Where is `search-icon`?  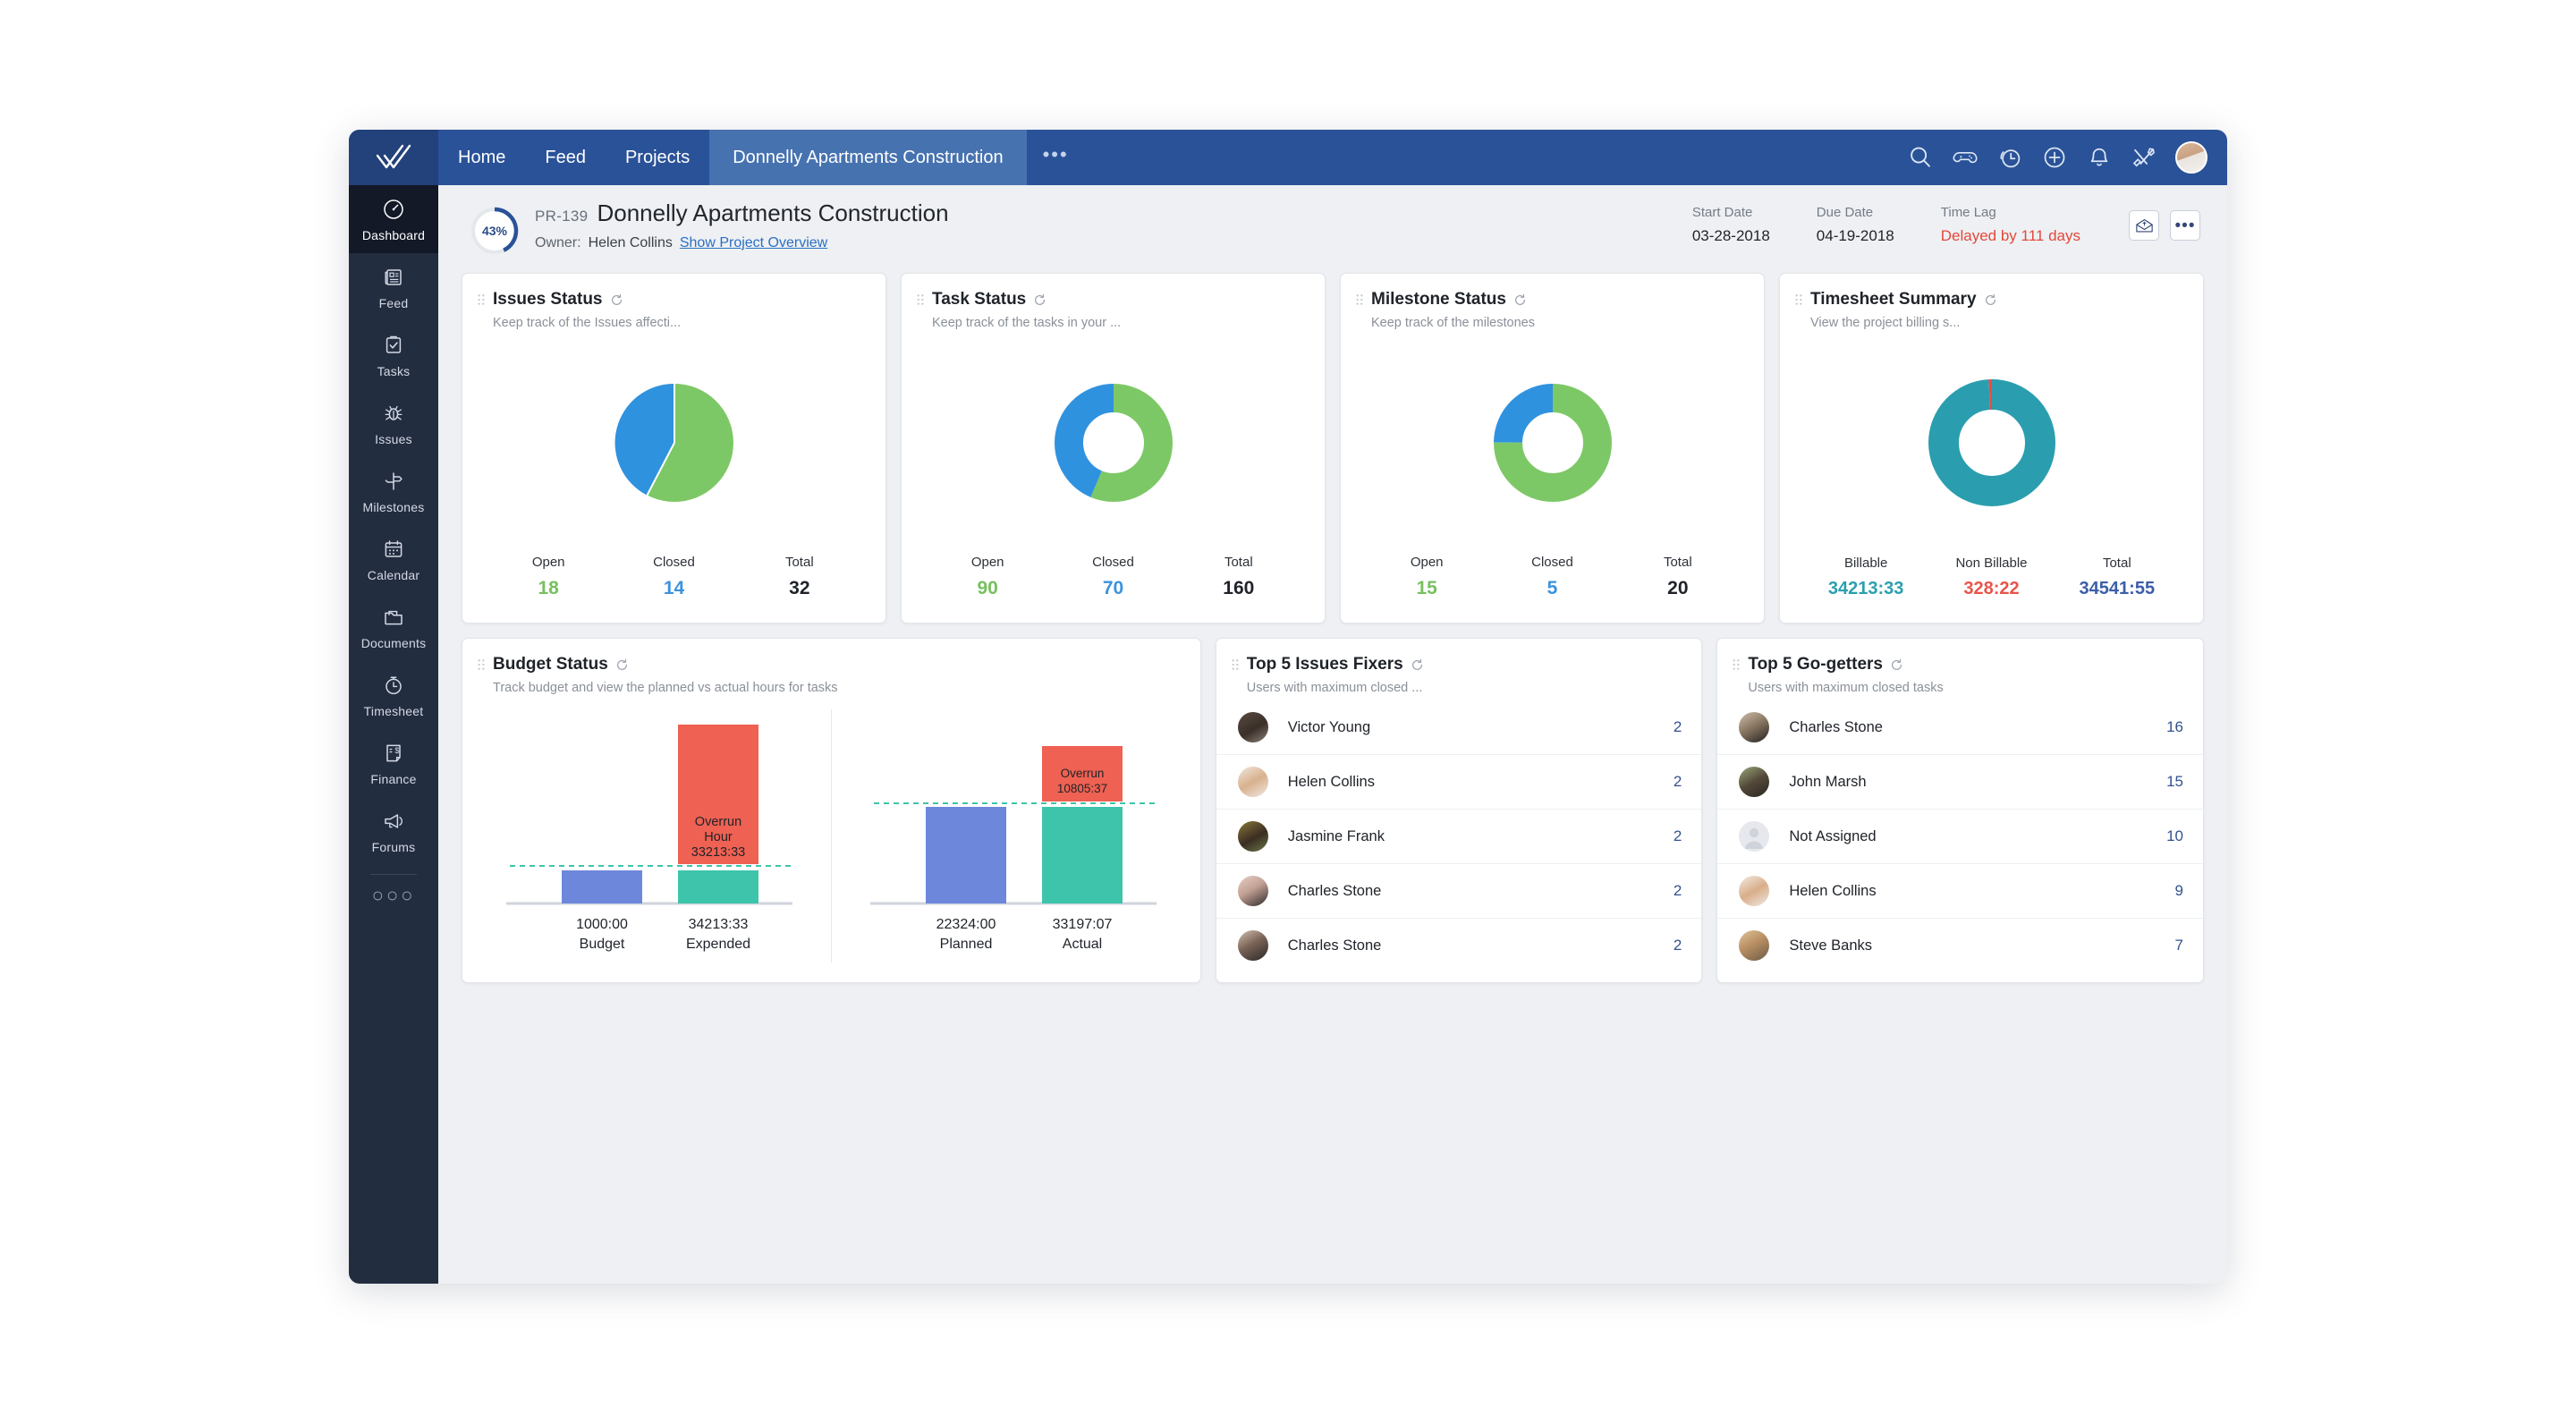
search-icon is located at coordinates (1920, 158).